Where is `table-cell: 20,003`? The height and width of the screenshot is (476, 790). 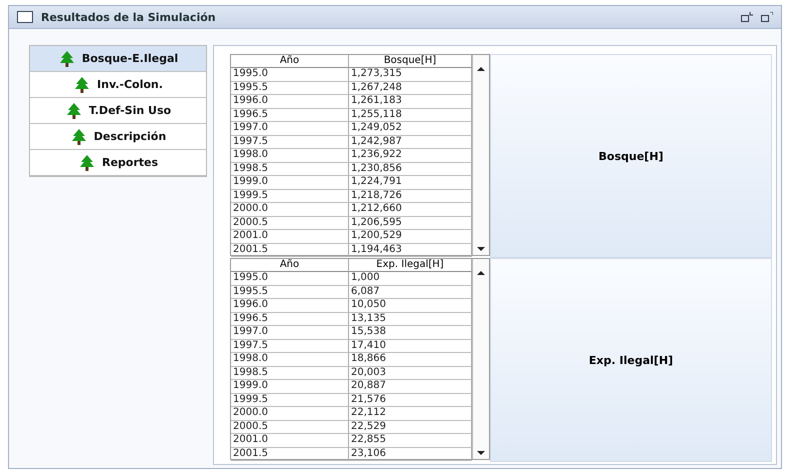 table-cell: 20,003 is located at coordinates (410, 373).